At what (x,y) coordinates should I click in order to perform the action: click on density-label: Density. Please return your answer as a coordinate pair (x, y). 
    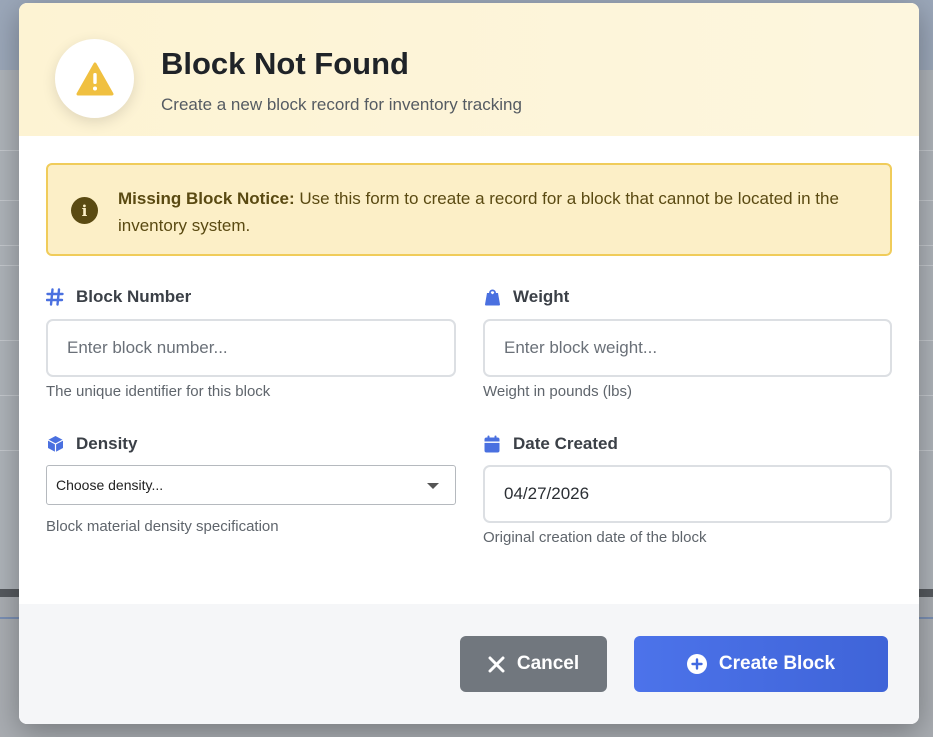
    Looking at the image, I should click on (91, 444).